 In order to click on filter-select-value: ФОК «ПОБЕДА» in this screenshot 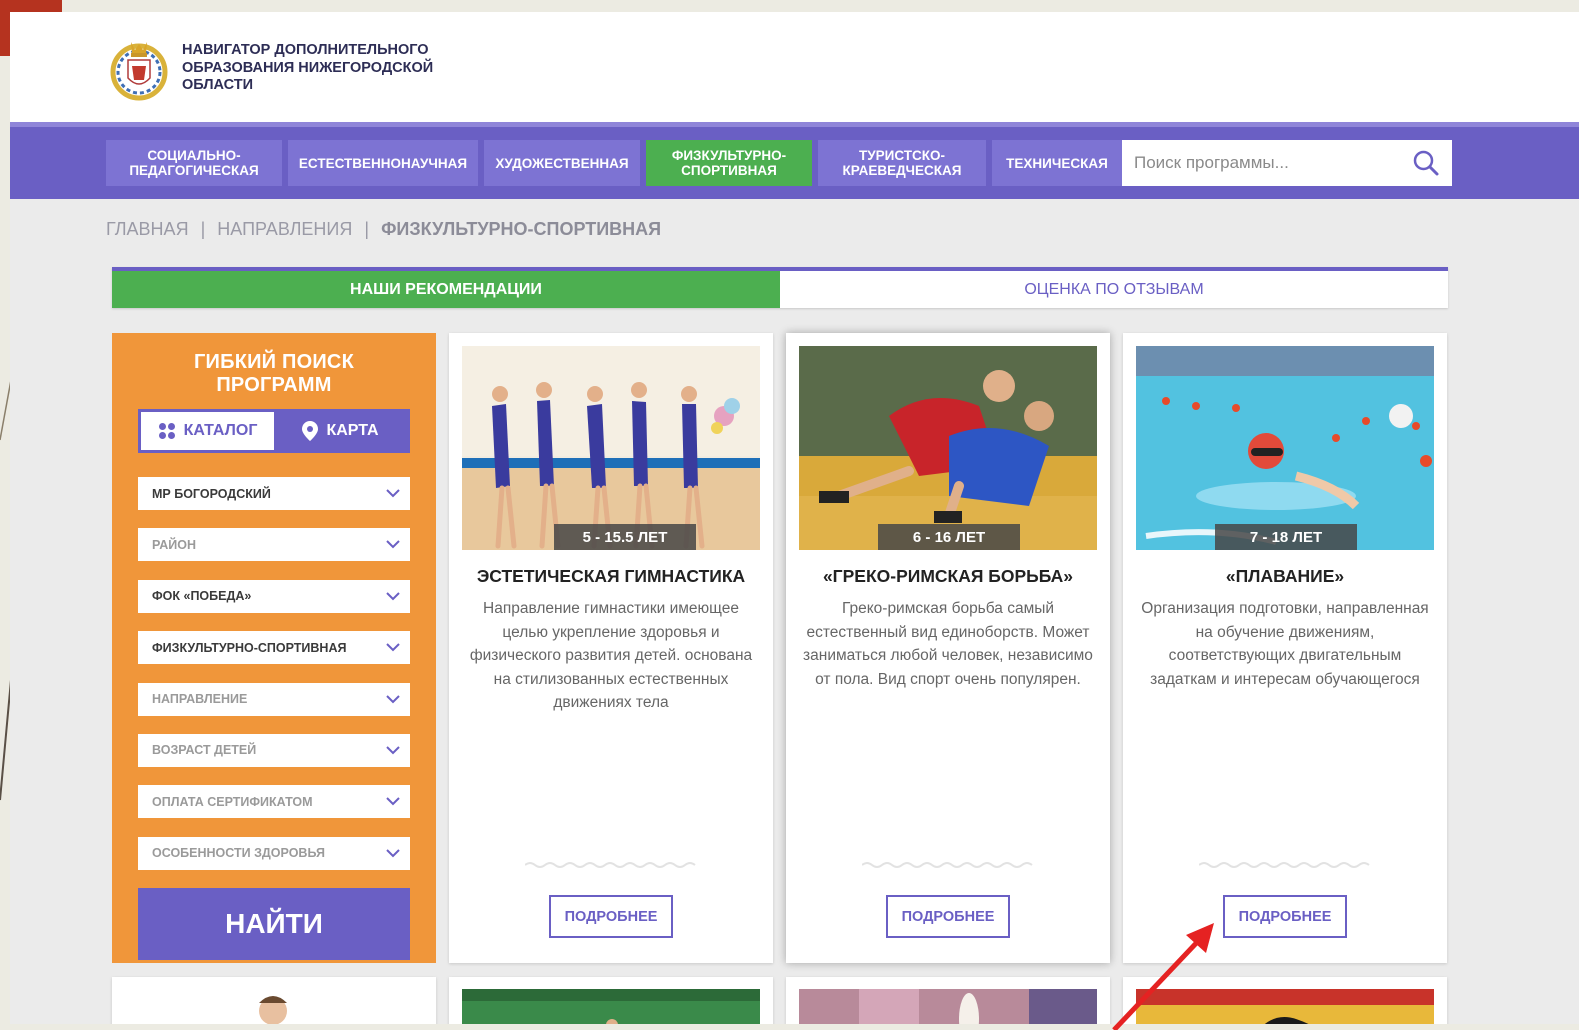, I will do `click(202, 596)`.